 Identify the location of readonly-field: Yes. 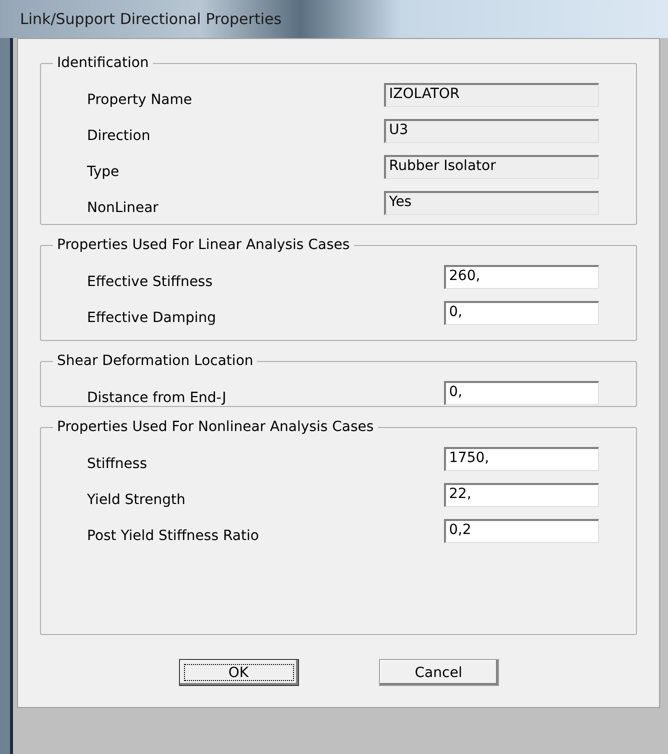
(491, 203).